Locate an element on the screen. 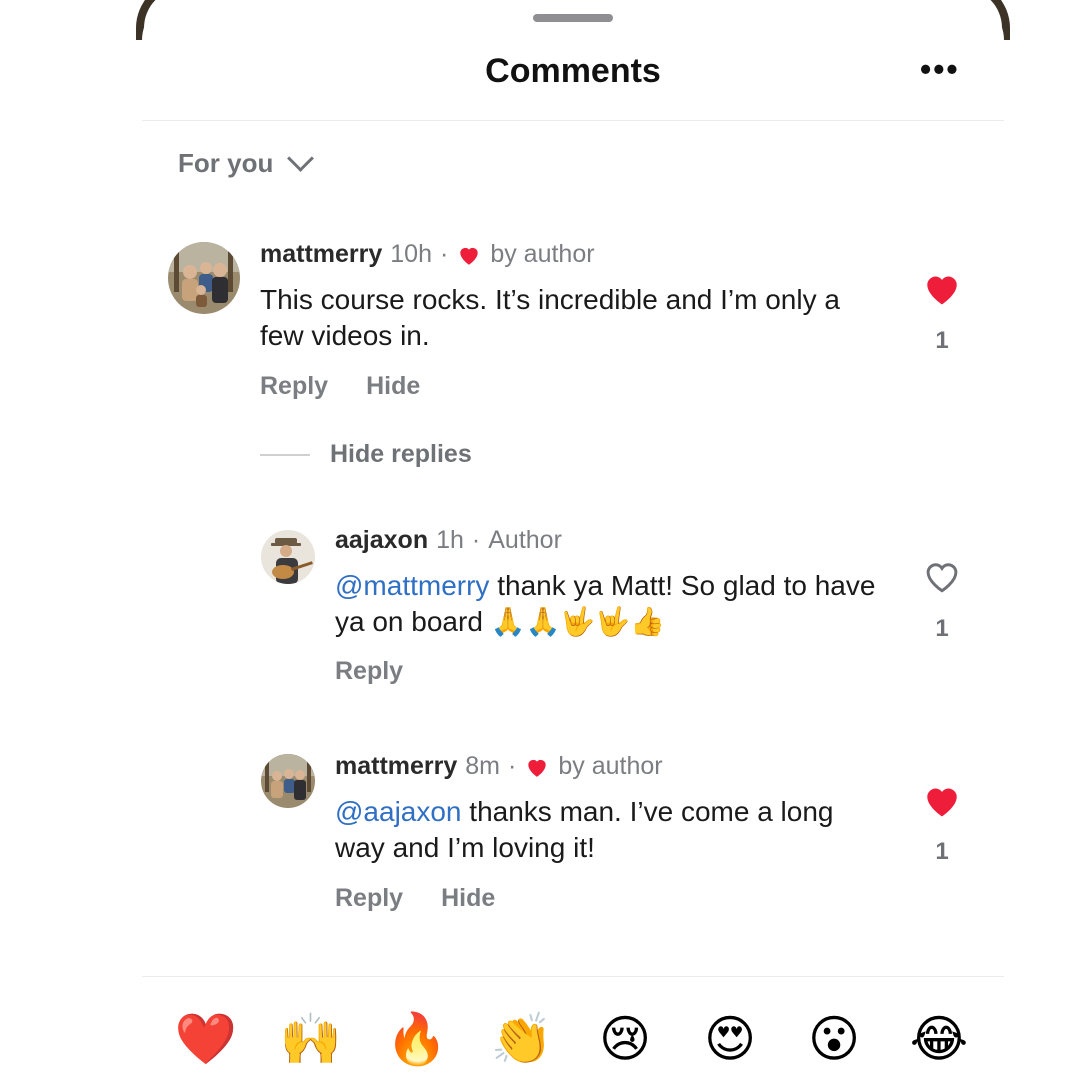 This screenshot has width=1080, height=1080. timestamp: 8m is located at coordinates (483, 766).